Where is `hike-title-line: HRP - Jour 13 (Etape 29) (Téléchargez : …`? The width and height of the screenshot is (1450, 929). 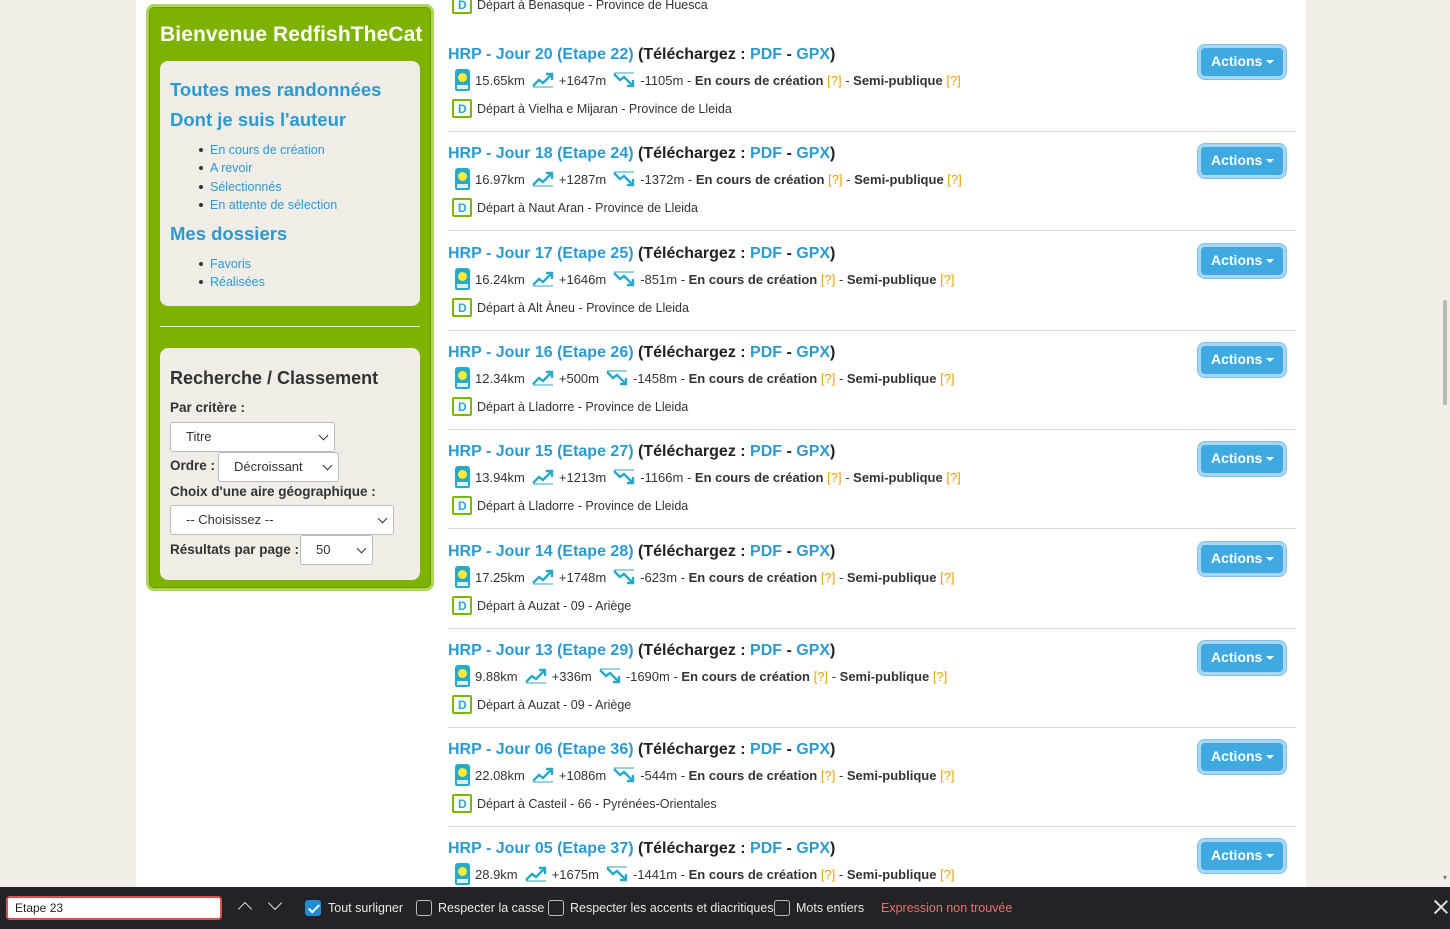
hike-title-line: HRP - Jour 13 (Etape 29) (Téléchargez : … is located at coordinates (642, 650).